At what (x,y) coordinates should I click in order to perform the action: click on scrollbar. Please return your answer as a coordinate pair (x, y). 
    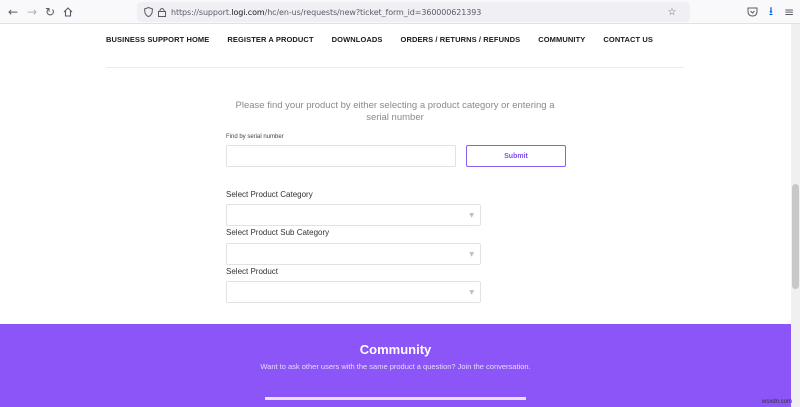
    Looking at the image, I should click on (795, 215).